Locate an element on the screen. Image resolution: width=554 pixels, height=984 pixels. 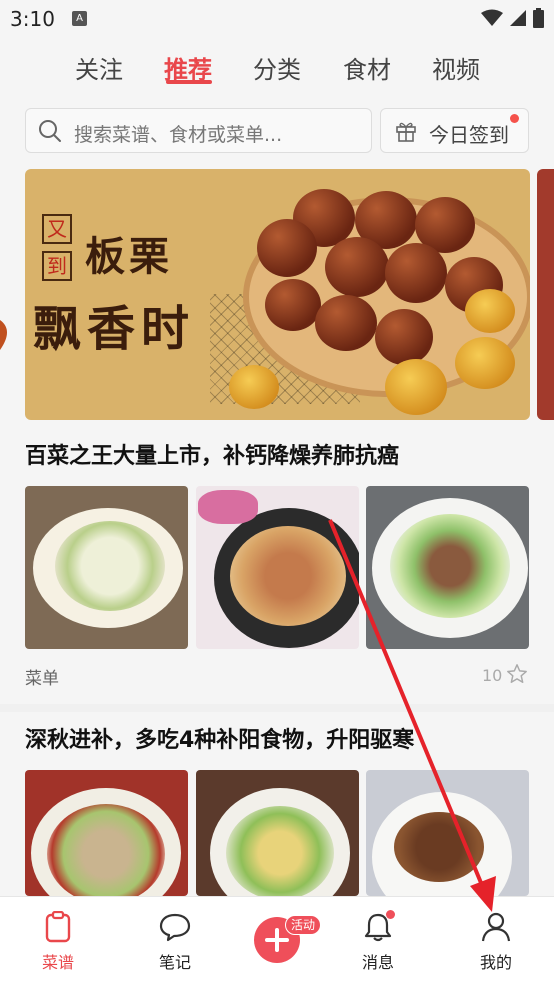
system-icons is located at coordinates (512, 18).